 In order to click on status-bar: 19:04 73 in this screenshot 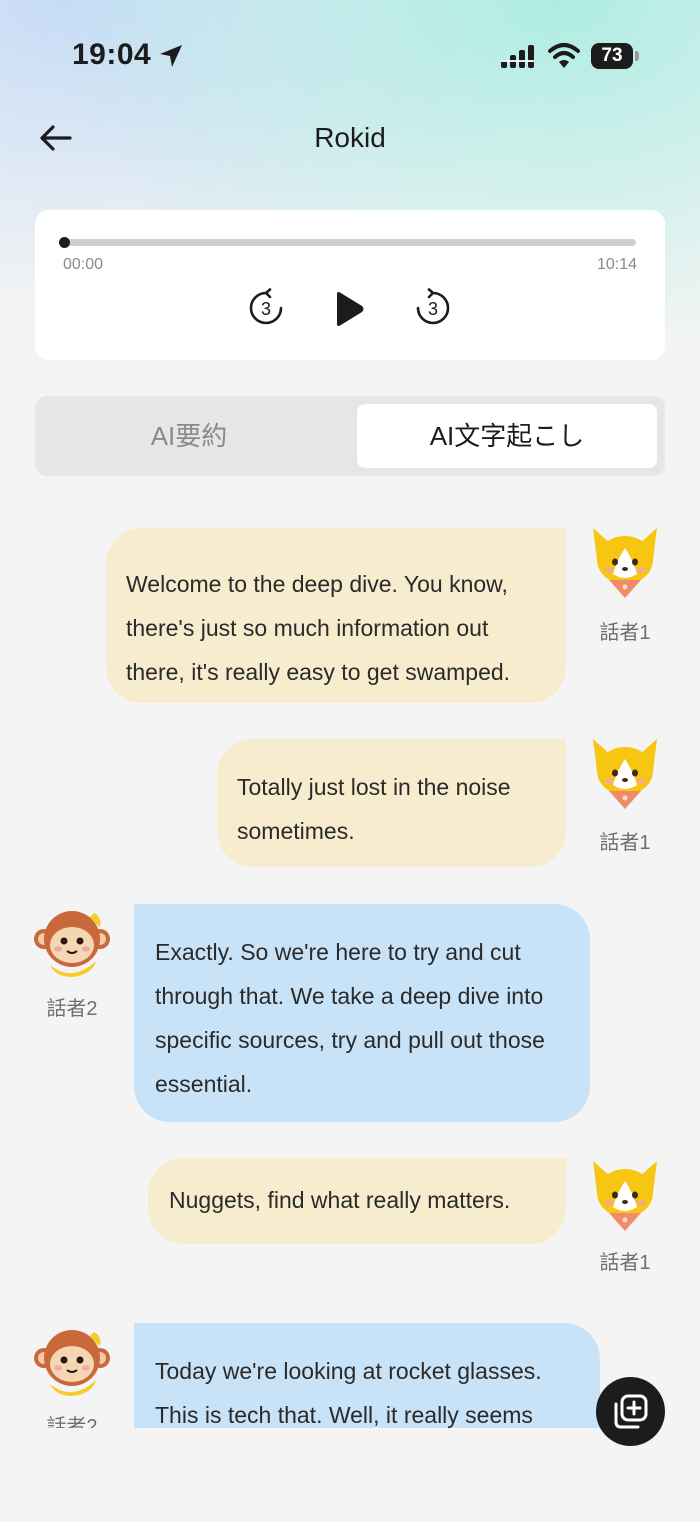, I will do `click(350, 55)`.